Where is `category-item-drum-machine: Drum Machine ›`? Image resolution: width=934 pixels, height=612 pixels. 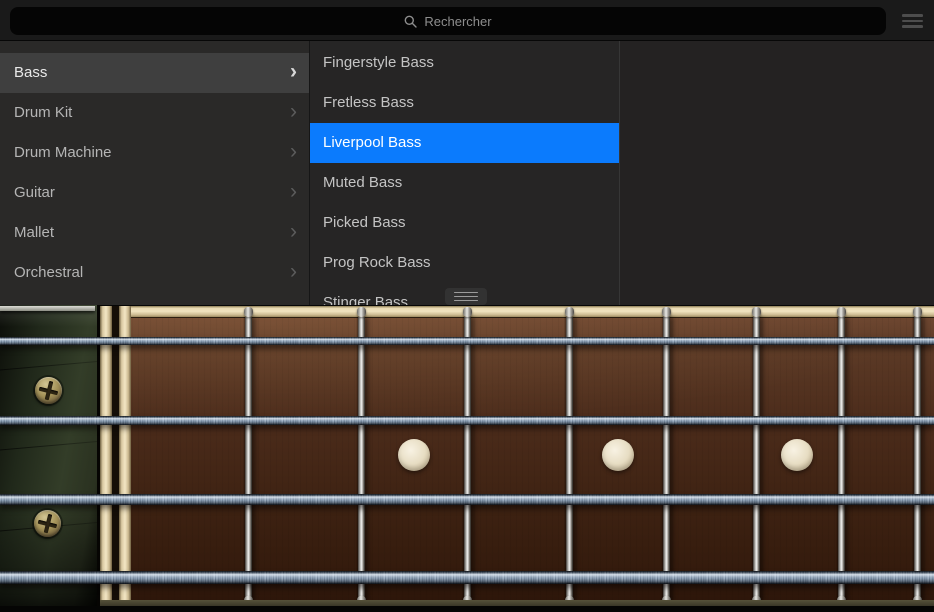
category-item-drum-machine: Drum Machine › is located at coordinates (154, 153).